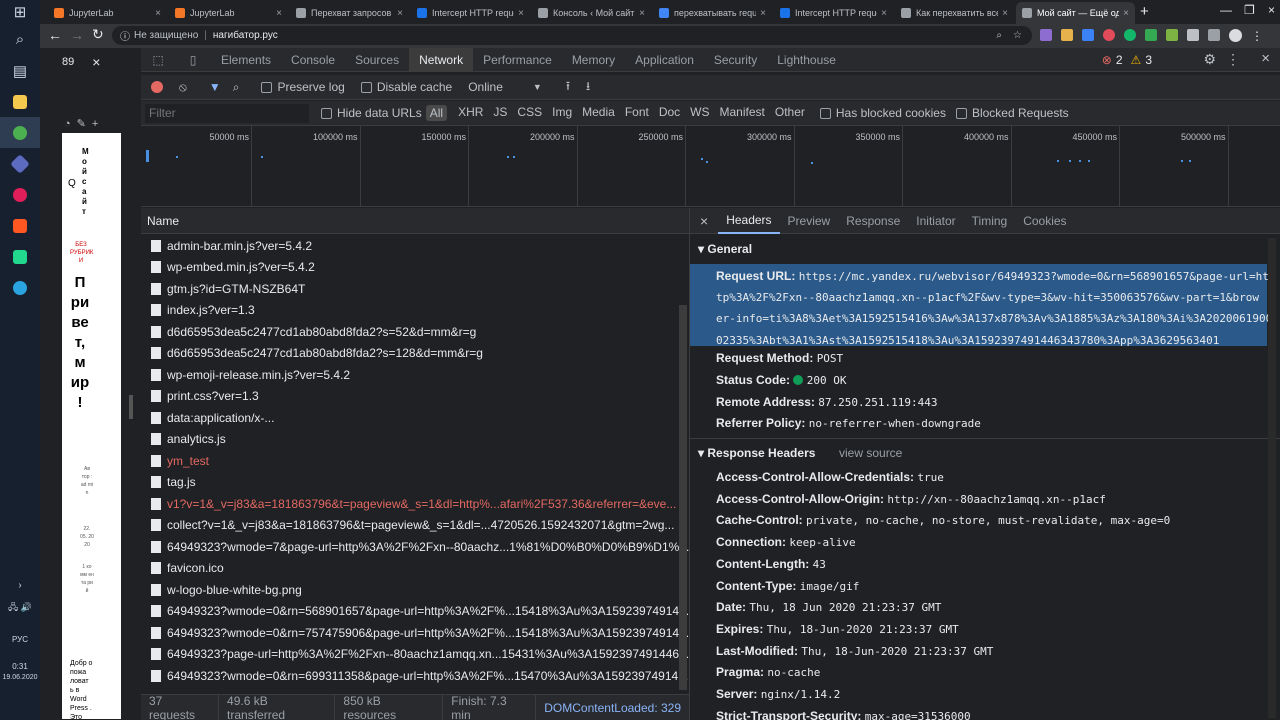 The width and height of the screenshot is (1280, 720). I want to click on inspect-icon: ⬚, so click(158, 60).